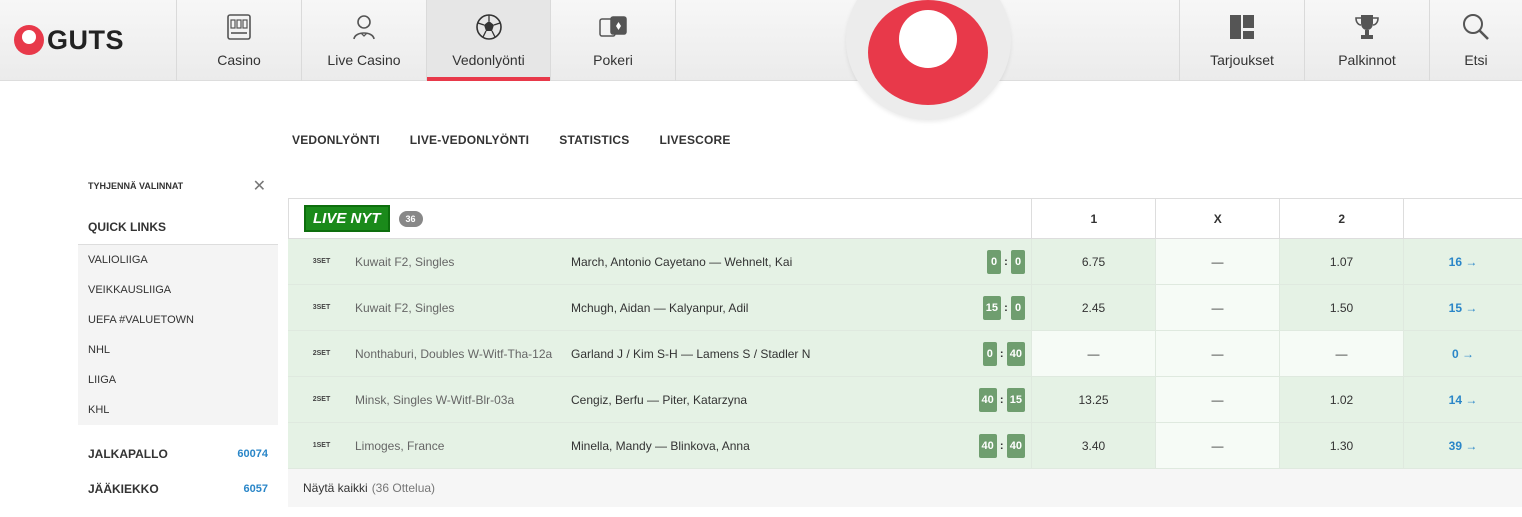 The image size is (1522, 517). Describe the element at coordinates (1093, 353) in the screenshot. I see `odd-home: —` at that location.